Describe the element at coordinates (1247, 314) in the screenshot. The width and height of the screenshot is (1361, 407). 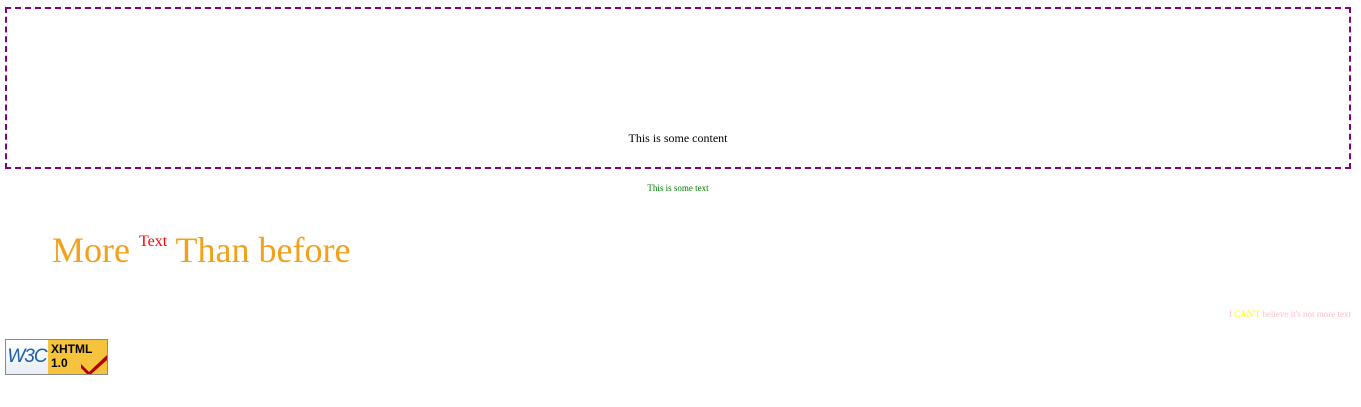
I see `tiny-text-emphasis: CAN'T` at that location.